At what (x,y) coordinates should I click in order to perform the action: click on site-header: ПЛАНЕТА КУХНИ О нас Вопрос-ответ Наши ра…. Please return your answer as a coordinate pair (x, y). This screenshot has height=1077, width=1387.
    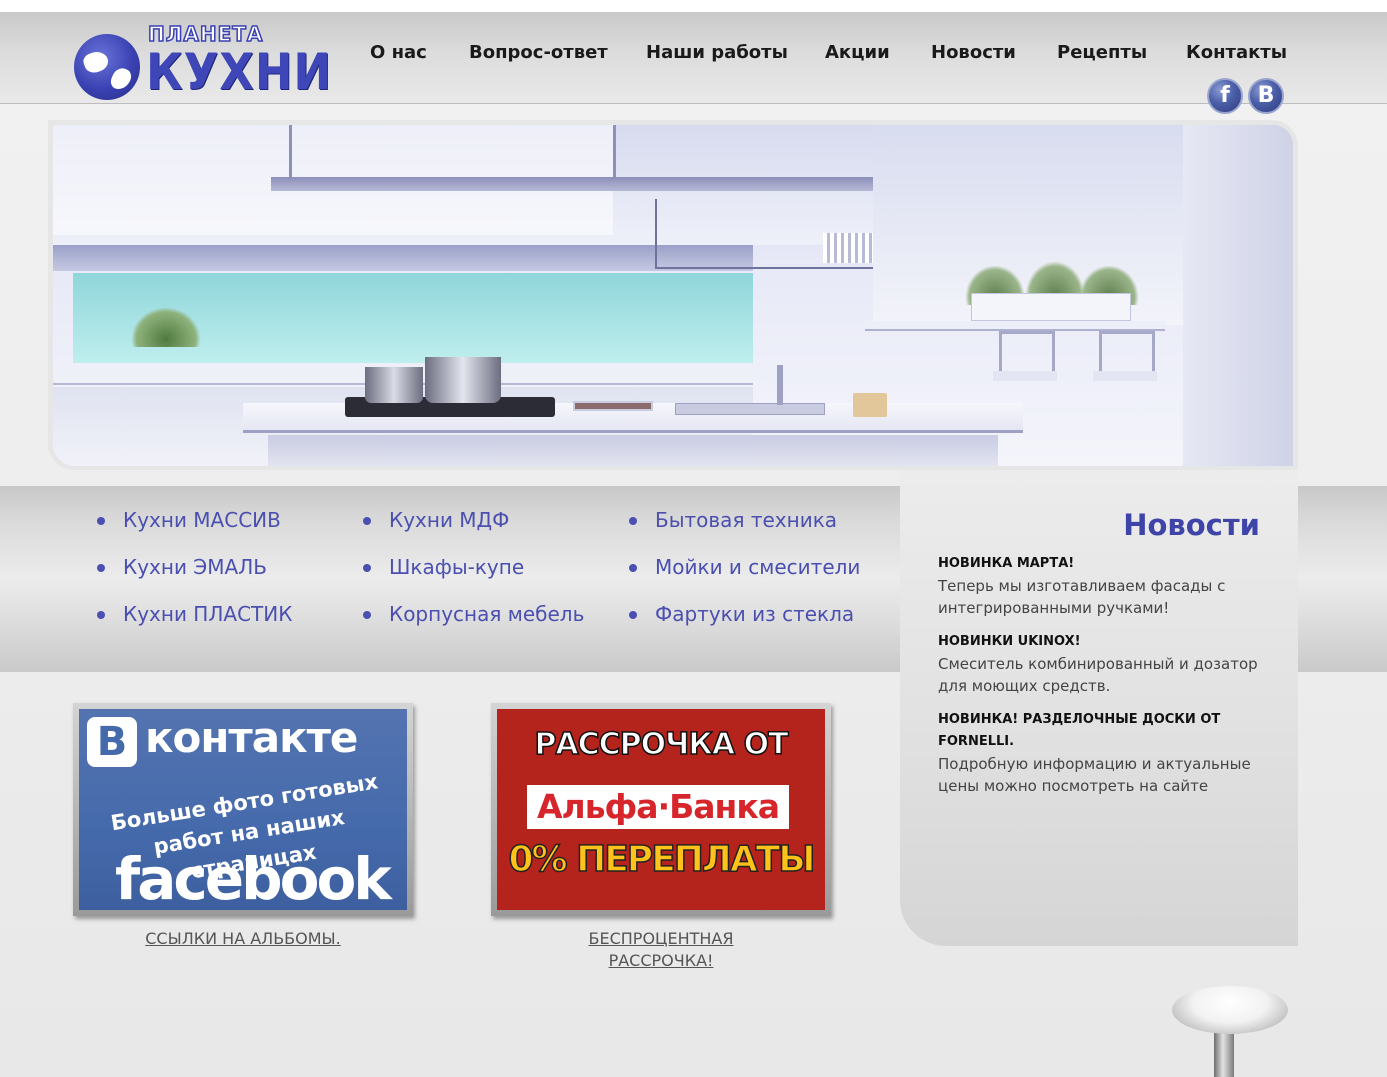
    Looking at the image, I should click on (693, 63).